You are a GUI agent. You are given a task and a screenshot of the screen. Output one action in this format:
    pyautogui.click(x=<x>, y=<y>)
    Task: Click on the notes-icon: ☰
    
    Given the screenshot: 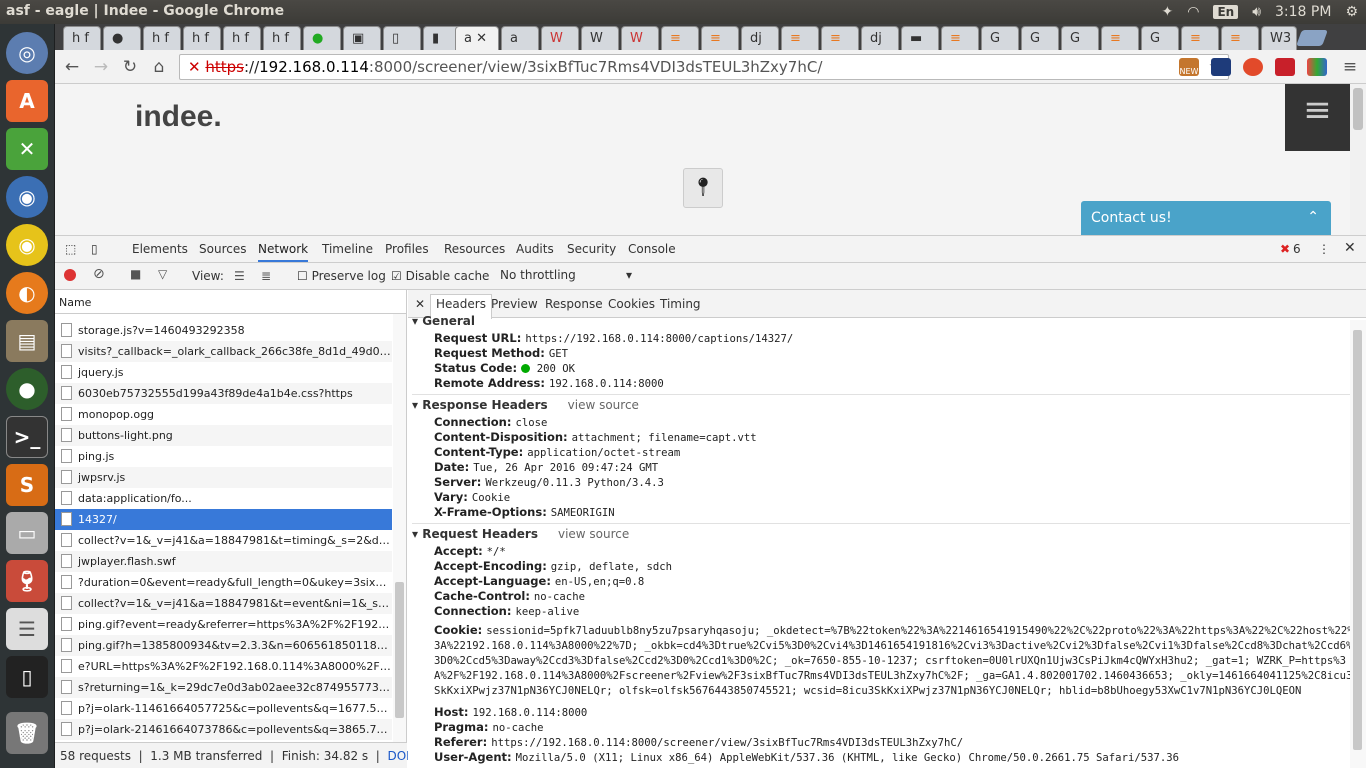 What is the action you would take?
    pyautogui.click(x=27, y=629)
    